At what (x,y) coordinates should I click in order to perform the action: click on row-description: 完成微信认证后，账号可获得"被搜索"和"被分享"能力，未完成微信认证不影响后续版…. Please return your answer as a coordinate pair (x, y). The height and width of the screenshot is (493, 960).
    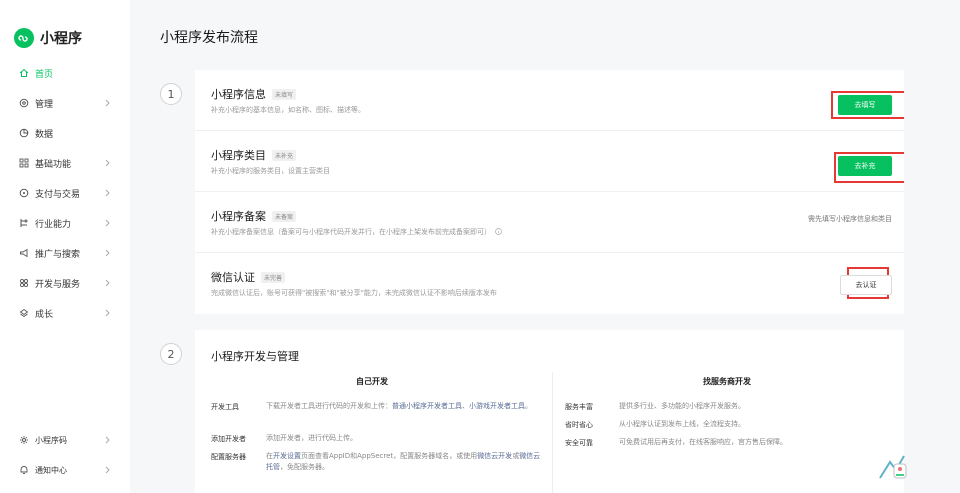
    Looking at the image, I should click on (354, 293).